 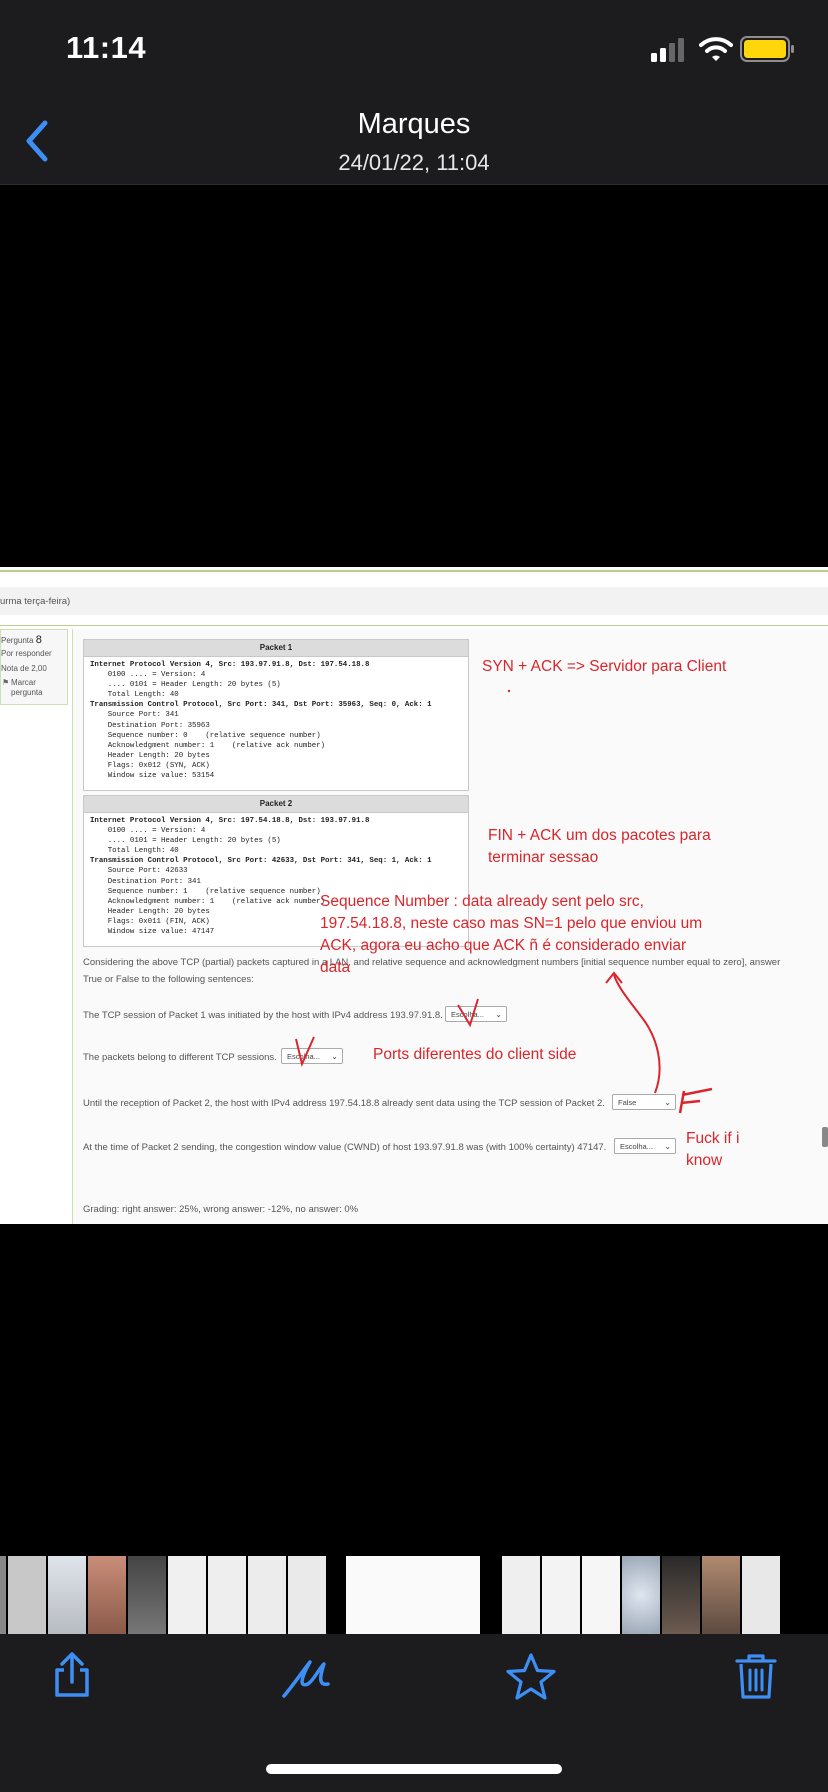 I want to click on thumbnail-strip, so click(x=414, y=1595).